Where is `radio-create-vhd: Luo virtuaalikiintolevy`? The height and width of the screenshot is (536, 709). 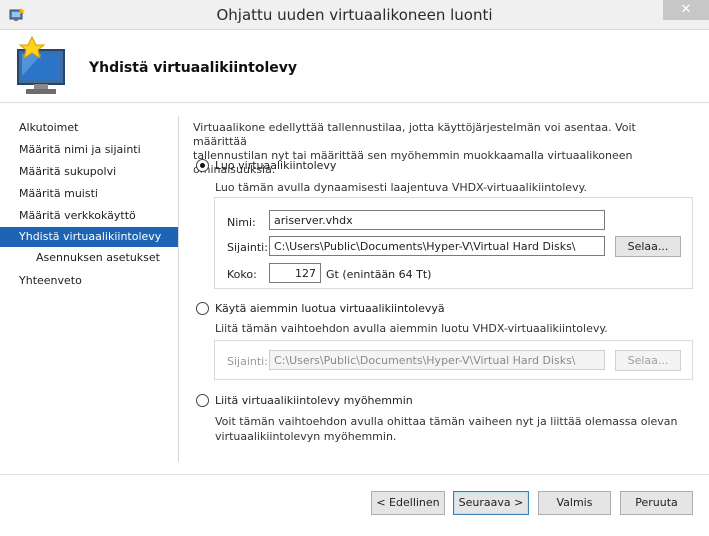
radio-create-vhd: Luo virtuaalikiintolevy is located at coordinates (266, 165).